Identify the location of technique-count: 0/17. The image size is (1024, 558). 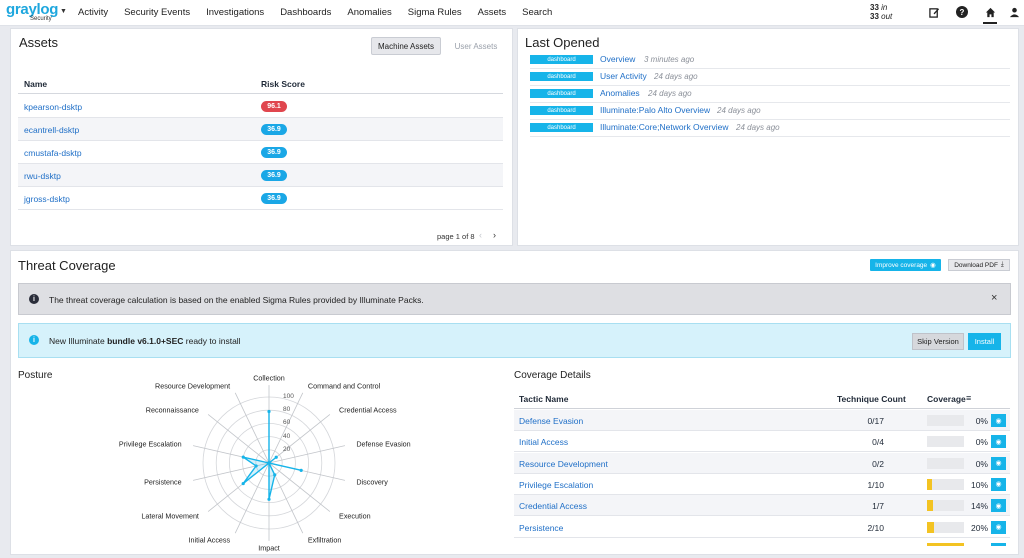
(875, 421).